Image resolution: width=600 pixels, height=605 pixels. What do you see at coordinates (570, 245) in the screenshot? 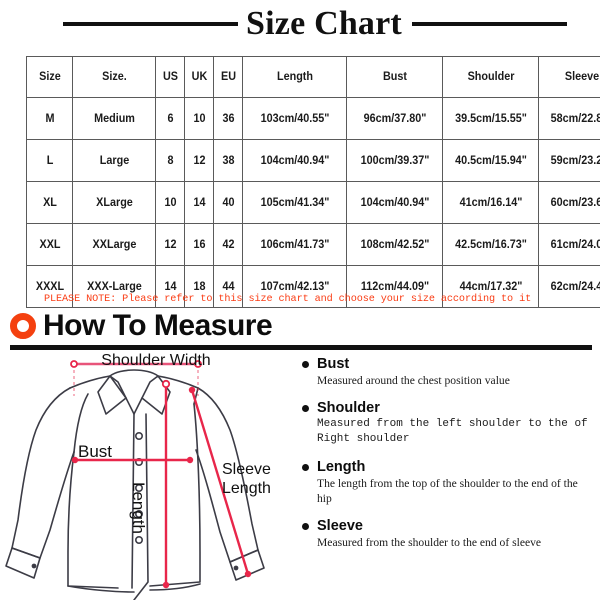
I see `cell-sleeve: 61cm/24.02"` at bounding box center [570, 245].